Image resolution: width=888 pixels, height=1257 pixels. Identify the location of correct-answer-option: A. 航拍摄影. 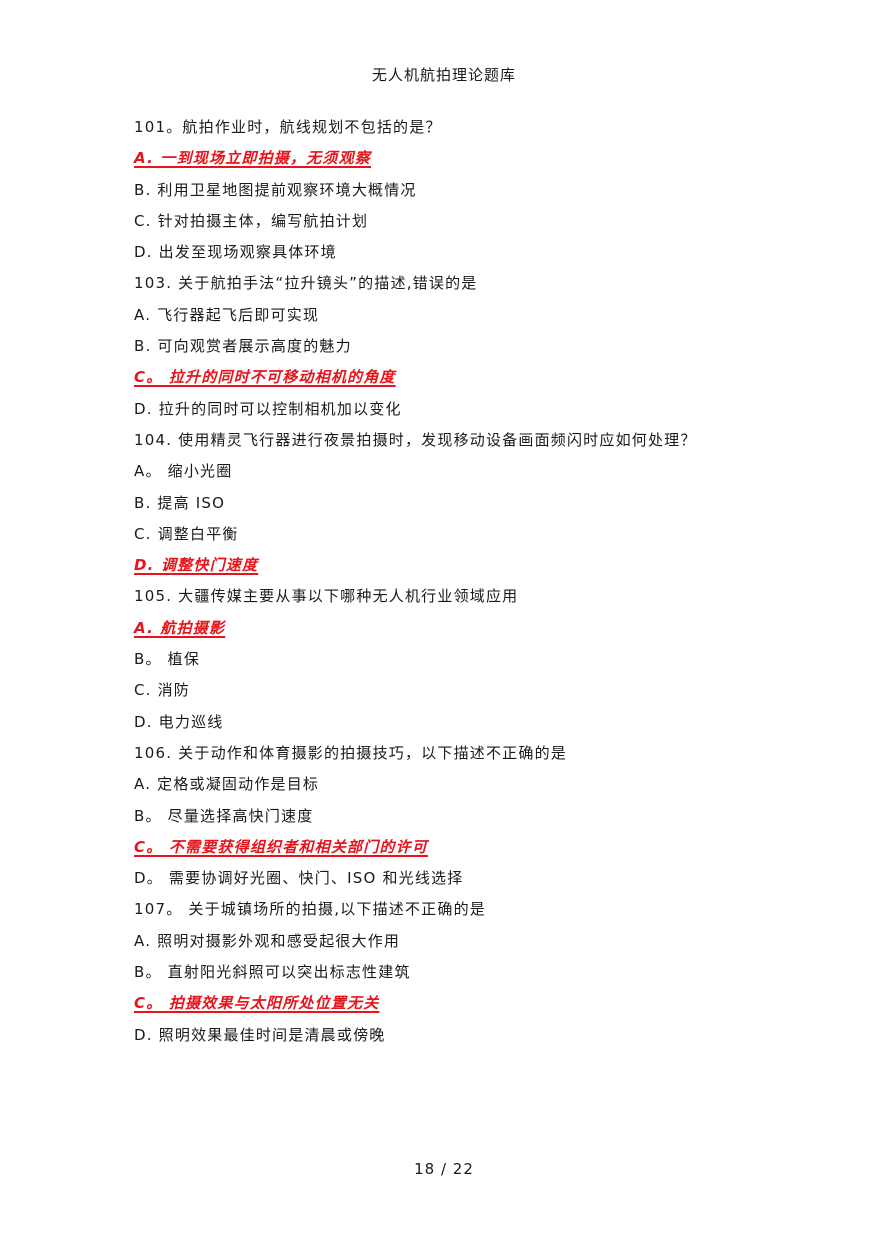
(180, 627).